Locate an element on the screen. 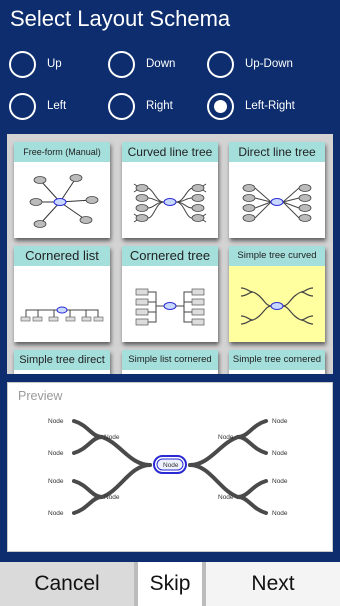  cornered-tree-thumbnail is located at coordinates (170, 307).